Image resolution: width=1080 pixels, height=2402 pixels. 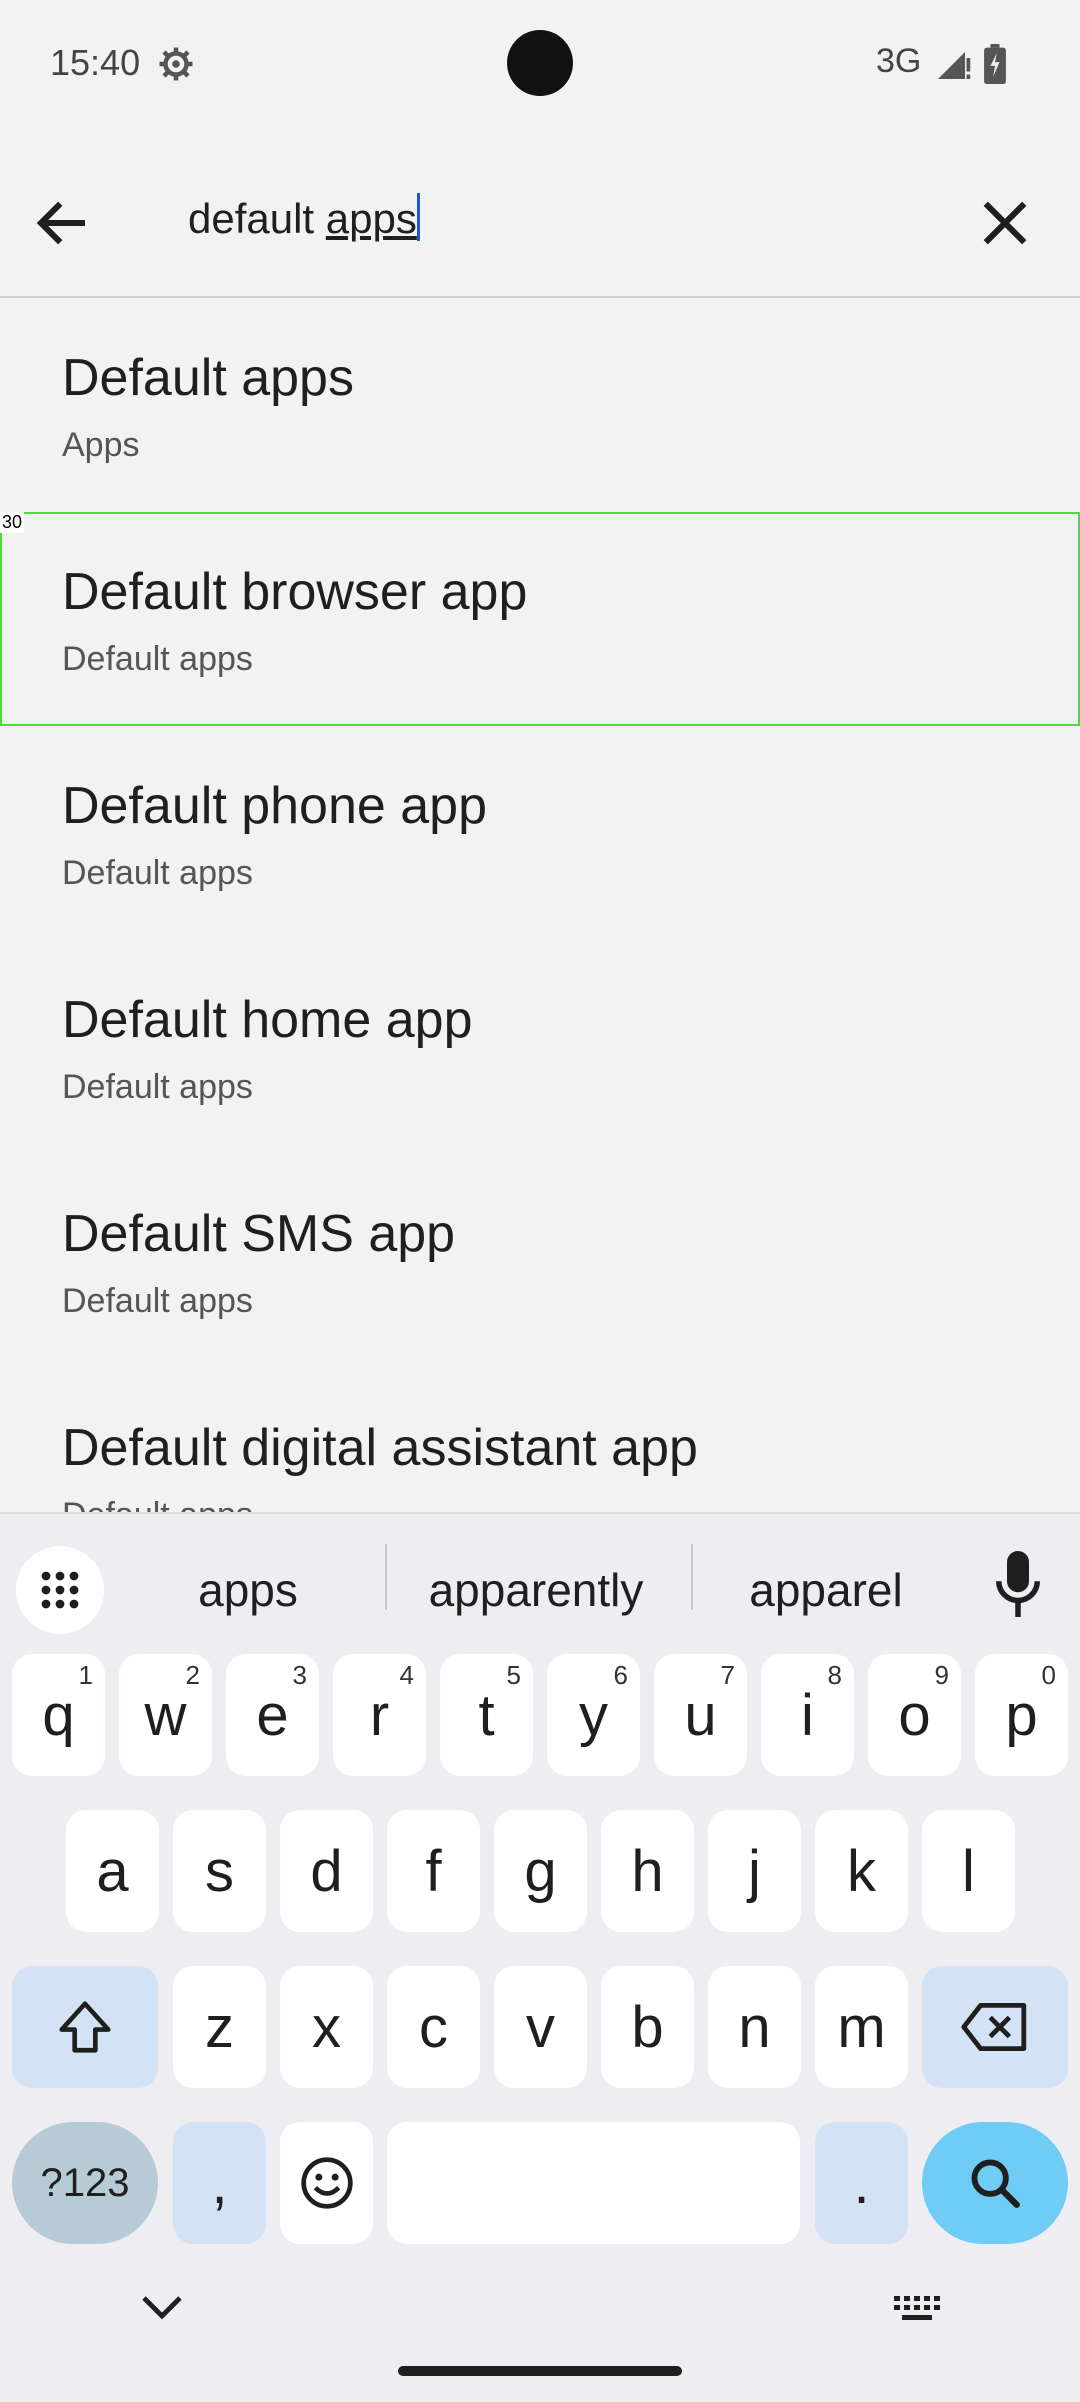 What do you see at coordinates (275, 806) in the screenshot?
I see `result-title: Default phone app` at bounding box center [275, 806].